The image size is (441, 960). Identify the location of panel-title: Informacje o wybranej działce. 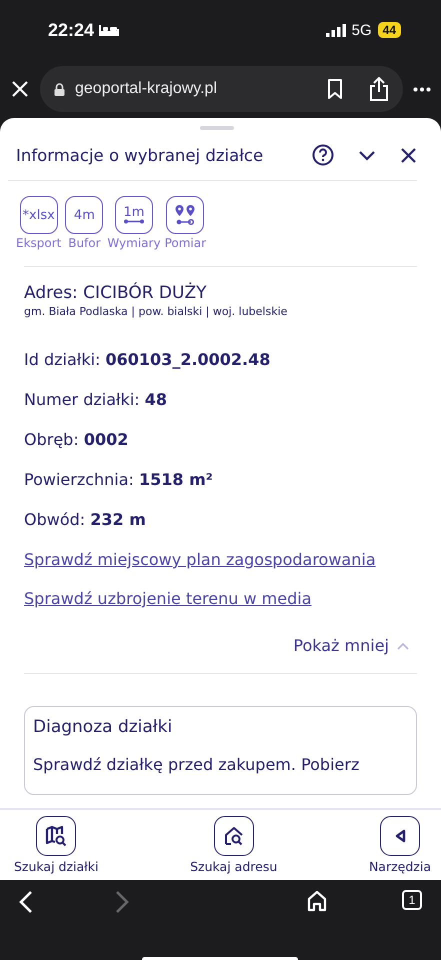
(140, 155).